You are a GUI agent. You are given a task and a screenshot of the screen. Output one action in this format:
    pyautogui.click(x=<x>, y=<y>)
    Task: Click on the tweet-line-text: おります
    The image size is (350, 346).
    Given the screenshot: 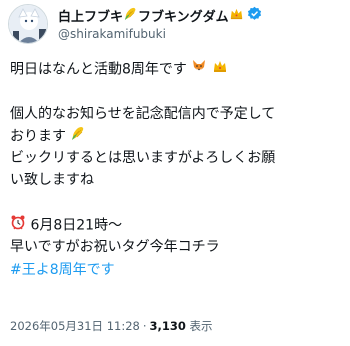 What is the action you would take?
    pyautogui.click(x=38, y=136)
    